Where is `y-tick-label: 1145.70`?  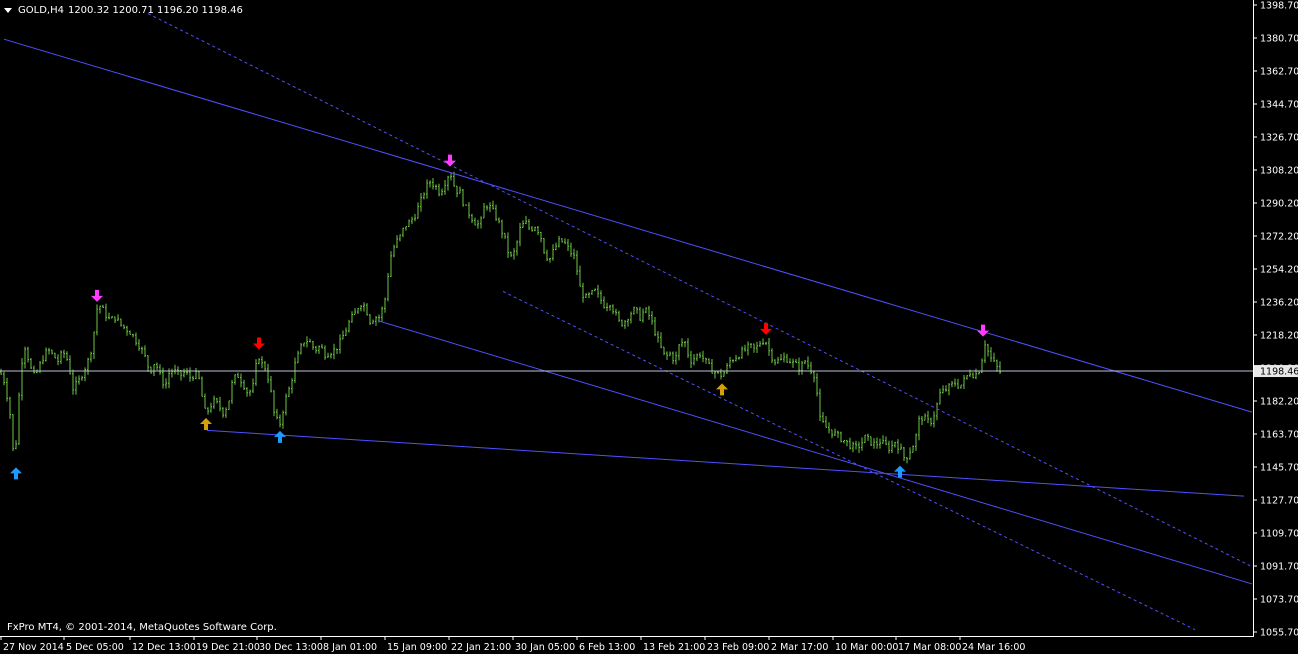 y-tick-label: 1145.70 is located at coordinates (1279, 468).